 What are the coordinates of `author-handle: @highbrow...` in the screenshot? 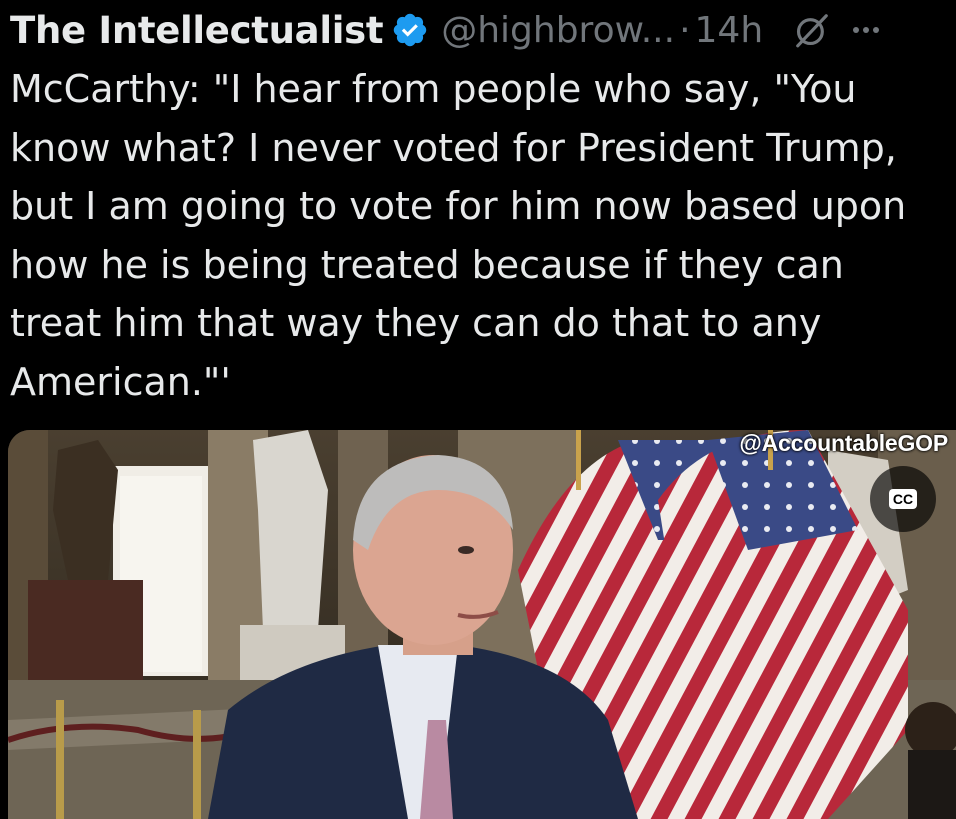 It's located at (558, 30).